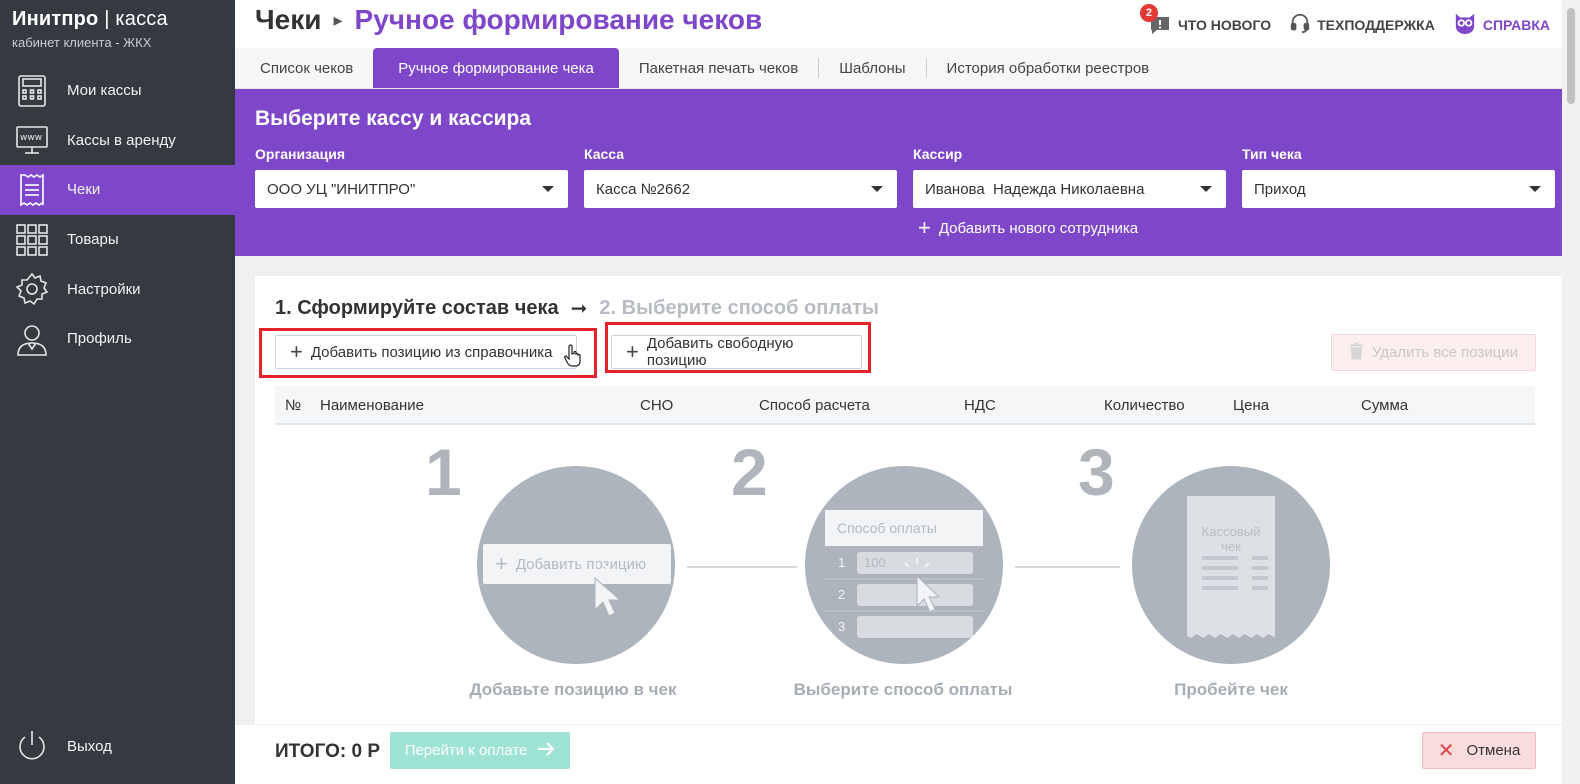  I want to click on column-header: СНО, so click(657, 405).